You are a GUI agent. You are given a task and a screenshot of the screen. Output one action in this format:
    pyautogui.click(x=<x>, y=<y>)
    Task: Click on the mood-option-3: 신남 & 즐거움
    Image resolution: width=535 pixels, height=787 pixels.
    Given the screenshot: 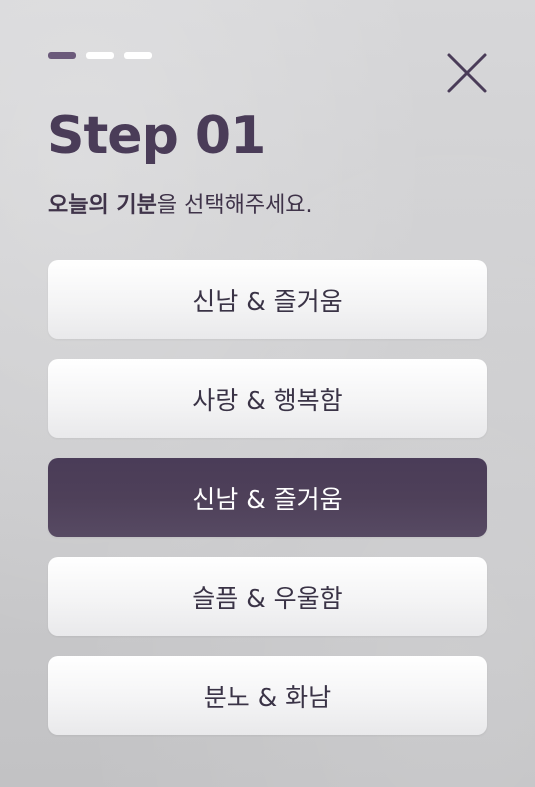 What is the action you would take?
    pyautogui.click(x=267, y=497)
    